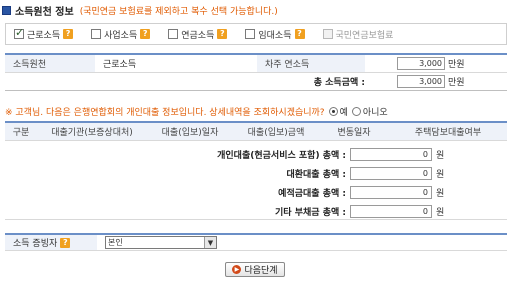 The height and width of the screenshot is (282, 512). What do you see at coordinates (356, 111) in the screenshot?
I see `radio-no` at bounding box center [356, 111].